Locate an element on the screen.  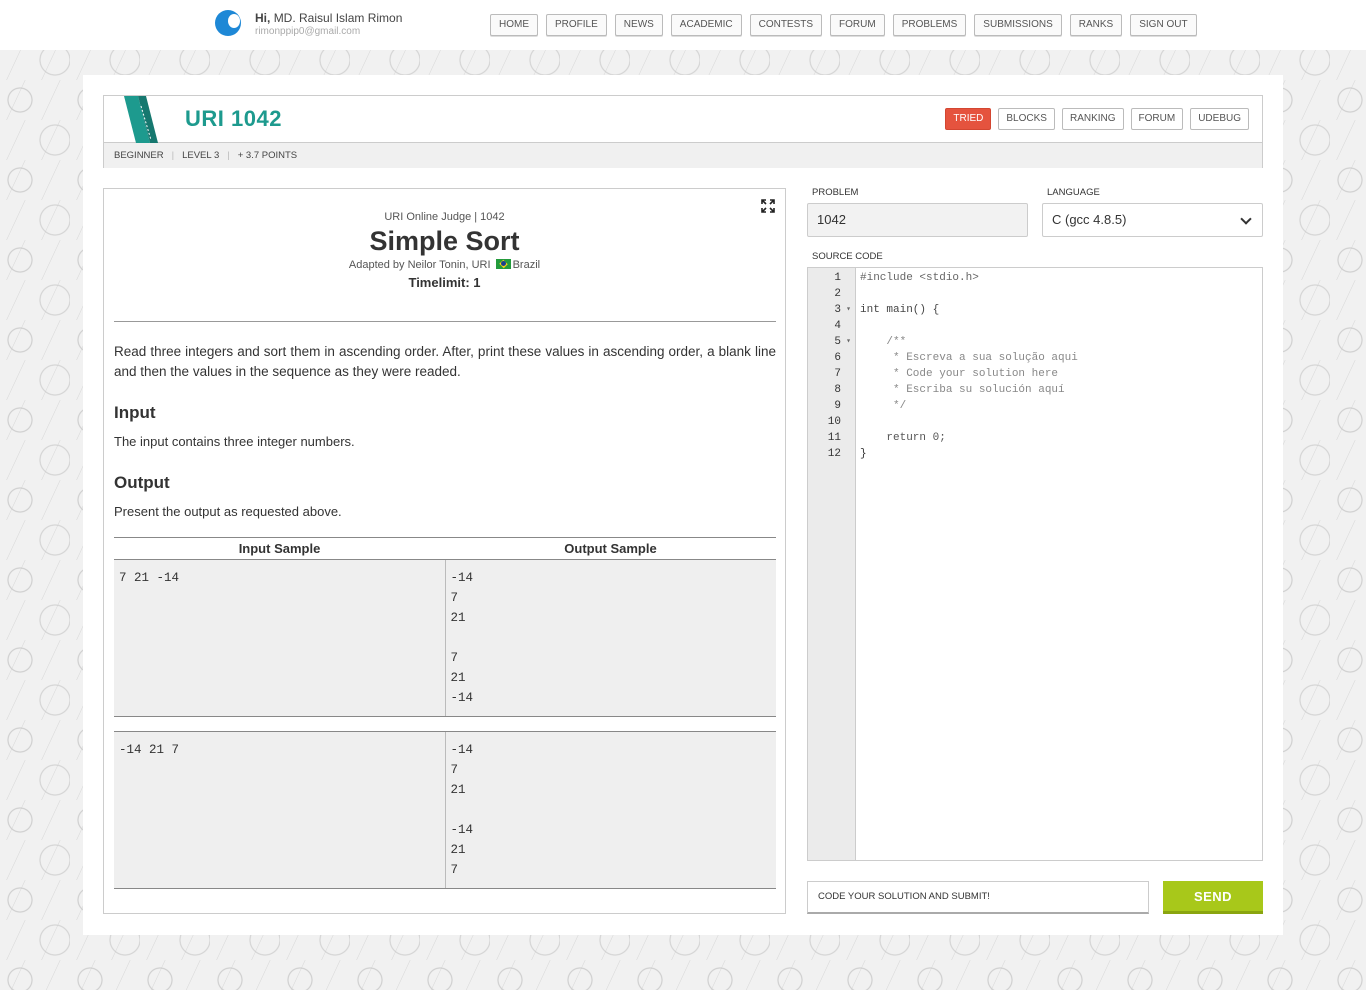
sample-row: -14 21 7 -14 7 21 -14 21 7 is located at coordinates (445, 810).